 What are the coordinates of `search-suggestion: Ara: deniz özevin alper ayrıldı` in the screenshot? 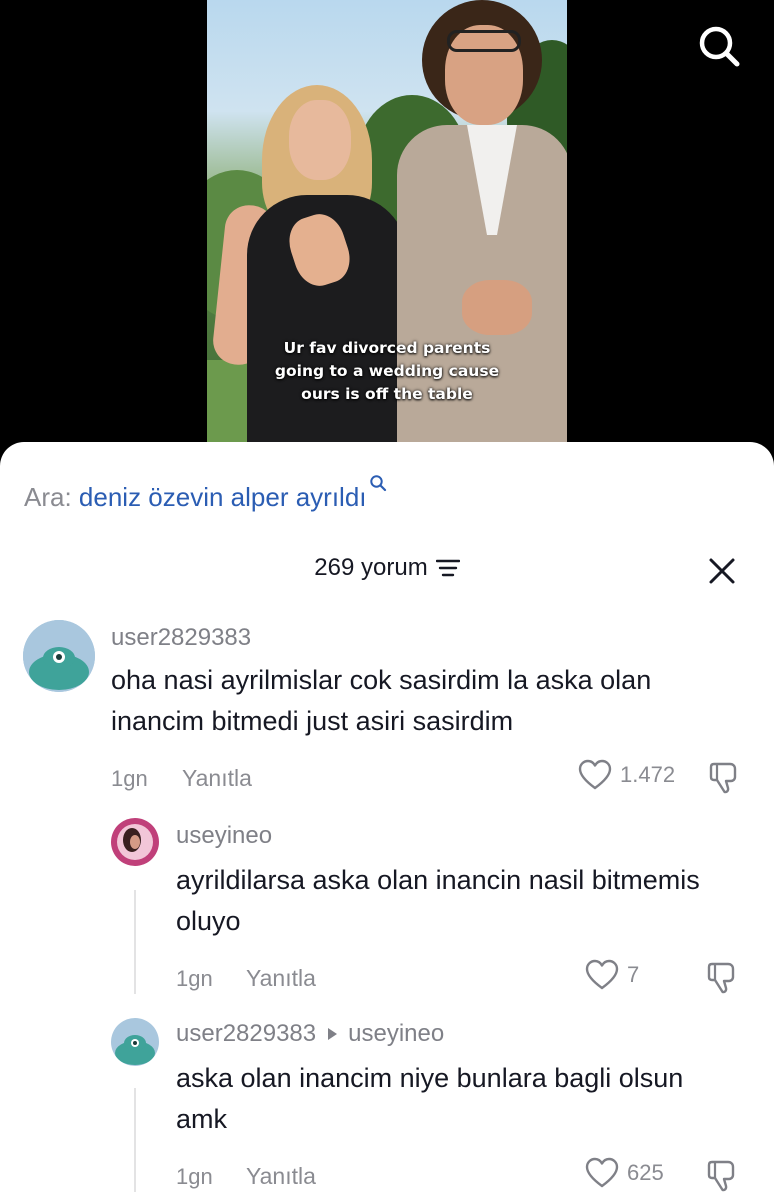 It's located at (205, 493).